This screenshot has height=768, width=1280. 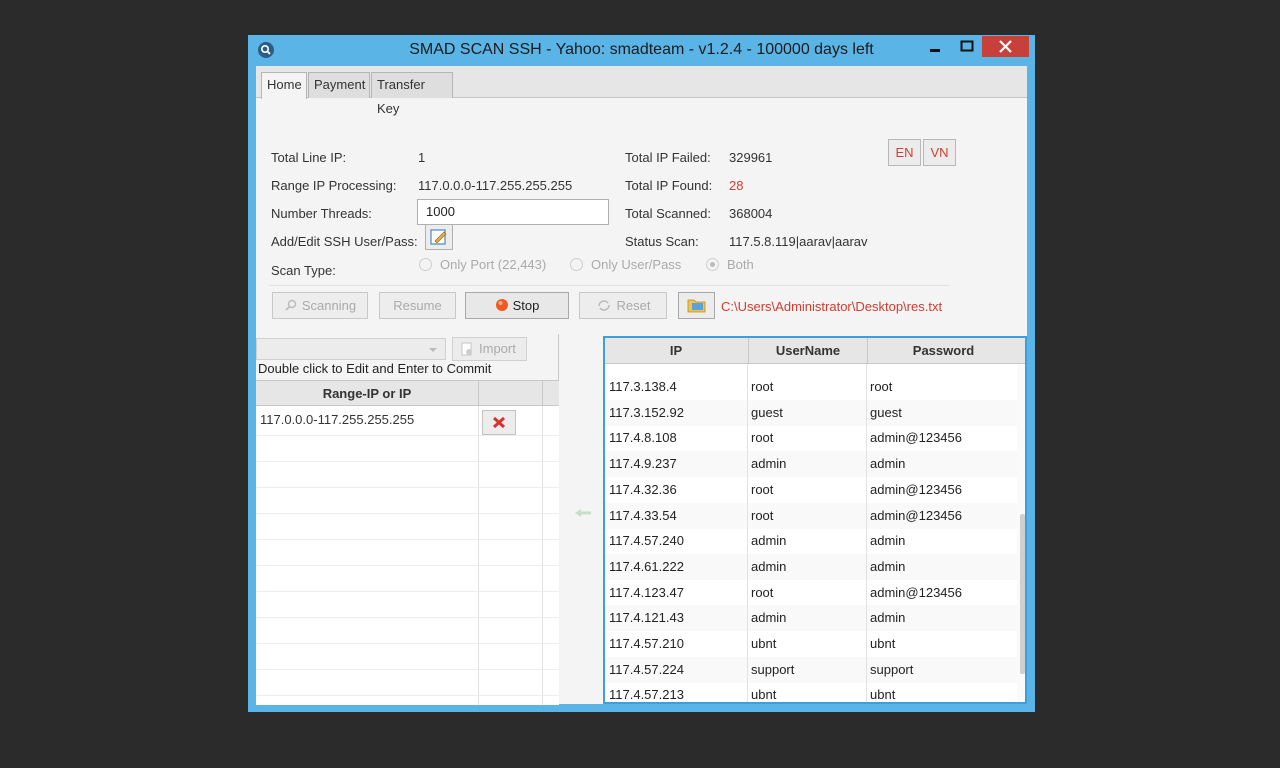 I want to click on radio-only-port: Only Port (22,443), so click(x=482, y=265).